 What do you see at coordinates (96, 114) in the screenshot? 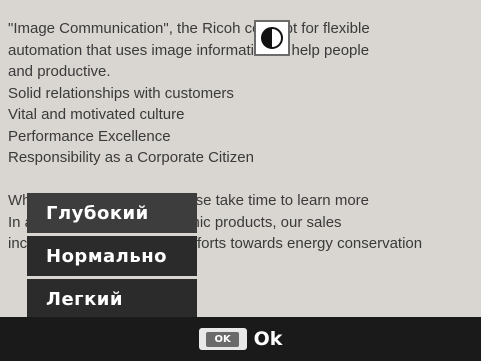
I see `preview-line: Vital and motivated culture` at bounding box center [96, 114].